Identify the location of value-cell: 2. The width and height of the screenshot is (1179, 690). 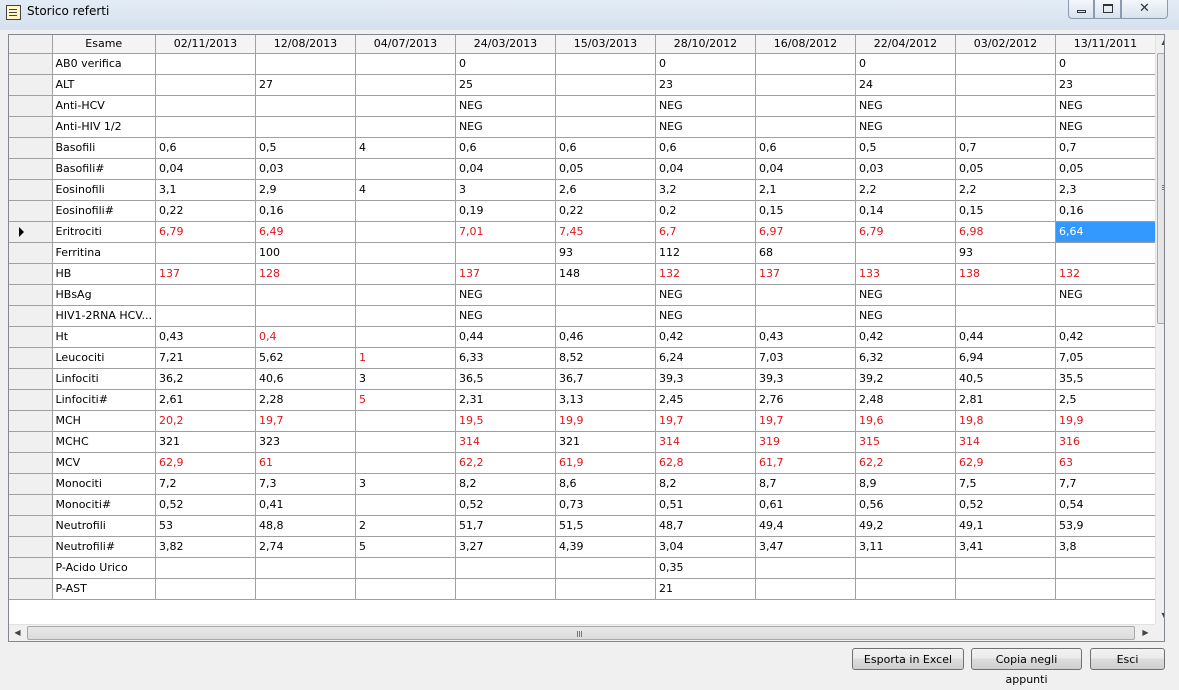
(405, 526).